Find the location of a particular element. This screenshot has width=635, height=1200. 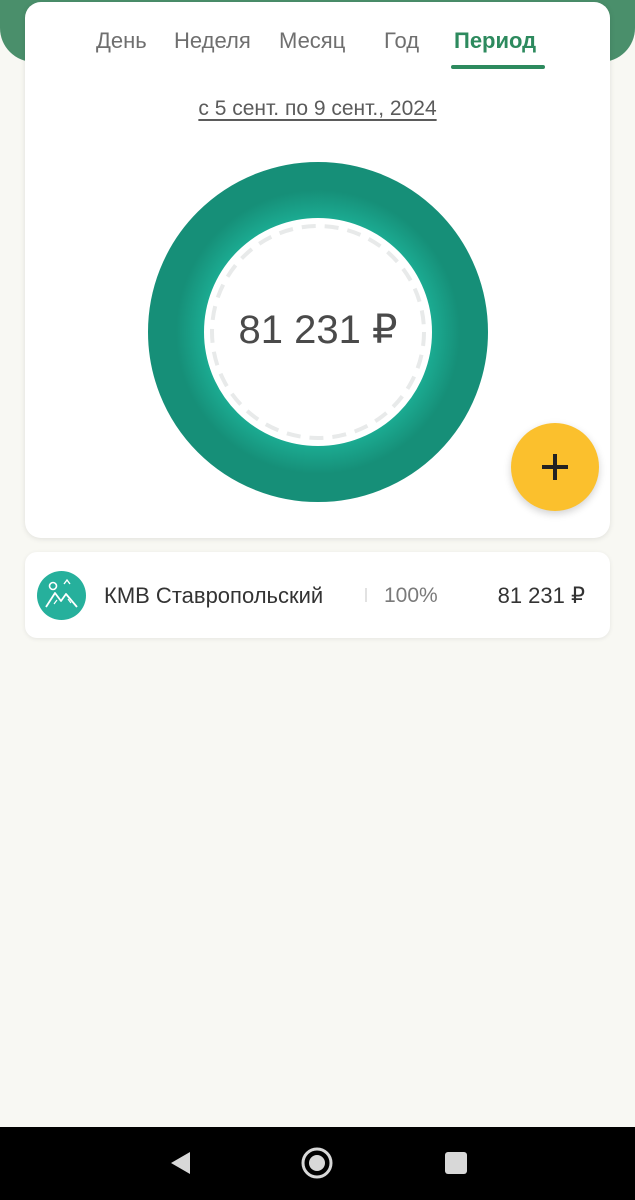

period-range-link: с 5 сент. по 9 сент., 2024 is located at coordinates (317, 109).